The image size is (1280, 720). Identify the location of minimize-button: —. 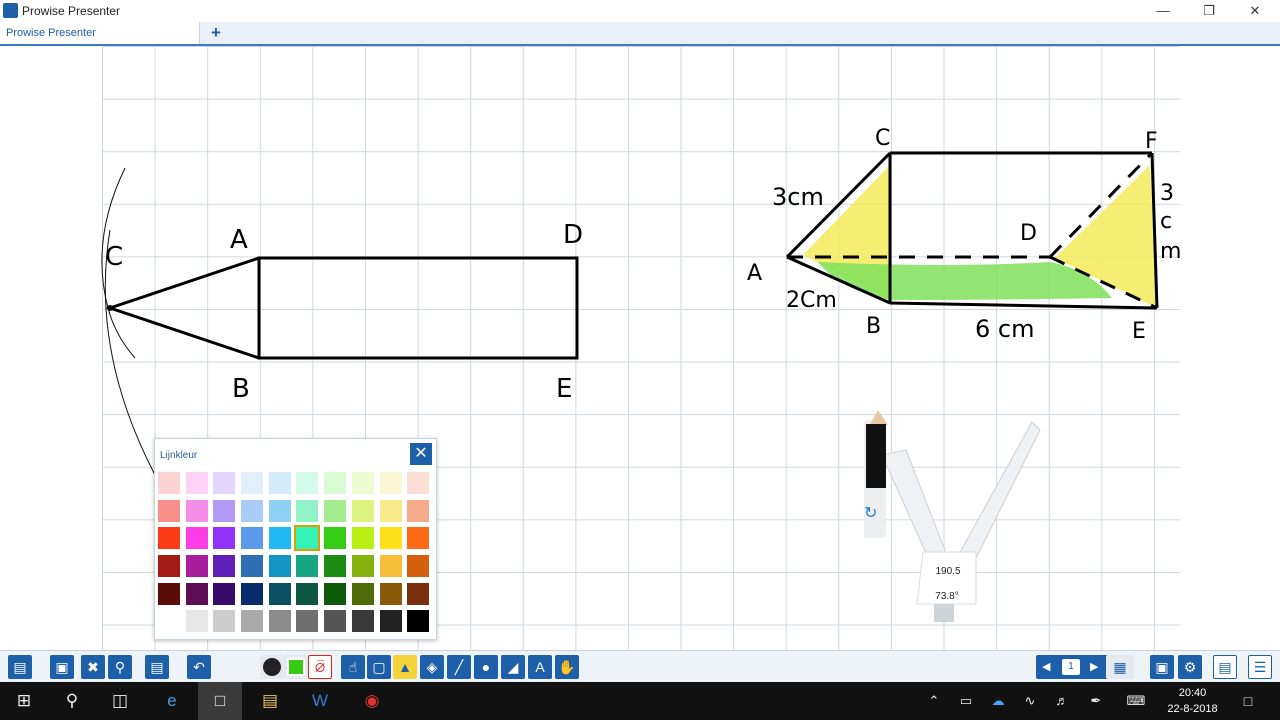
(1163, 11).